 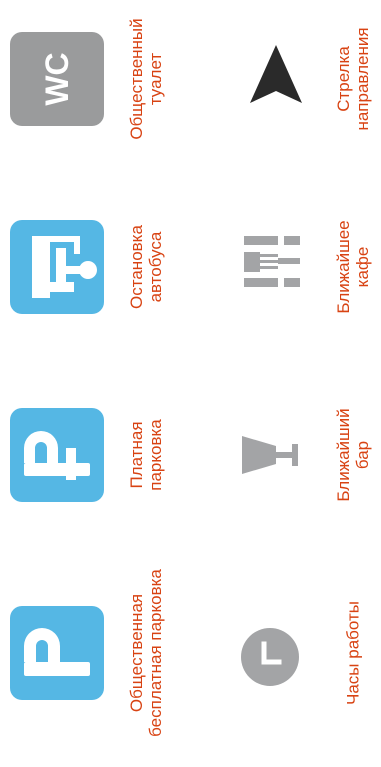 What do you see at coordinates (146, 455) in the screenshot?
I see `paid-parking-label: Платная парковка` at bounding box center [146, 455].